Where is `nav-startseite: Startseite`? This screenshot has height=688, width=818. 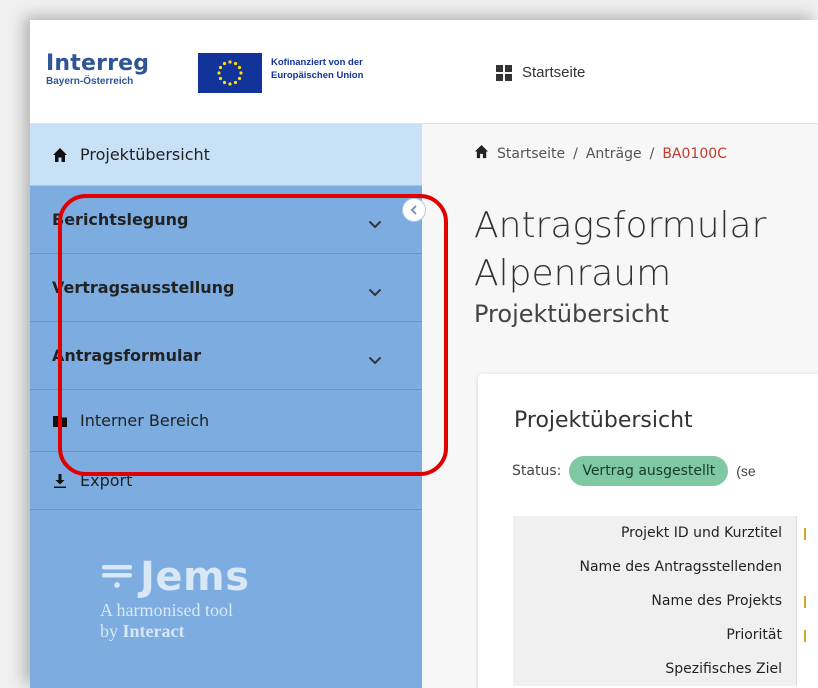 nav-startseite: Startseite is located at coordinates (540, 72).